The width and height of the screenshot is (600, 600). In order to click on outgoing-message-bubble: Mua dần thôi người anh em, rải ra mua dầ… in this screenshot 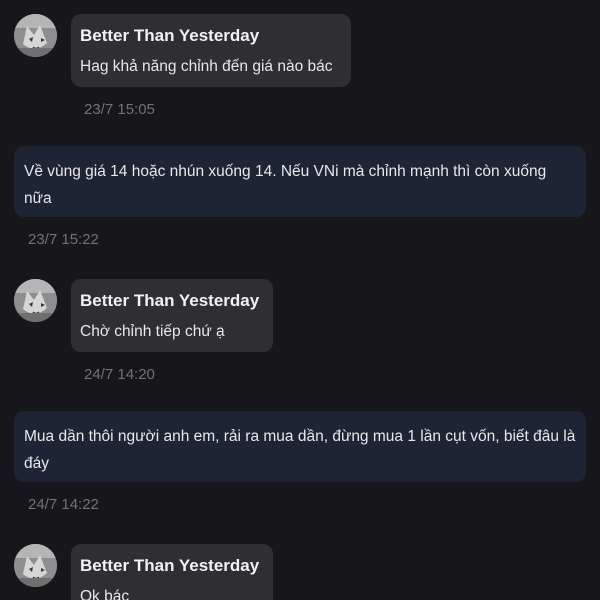, I will do `click(300, 446)`.